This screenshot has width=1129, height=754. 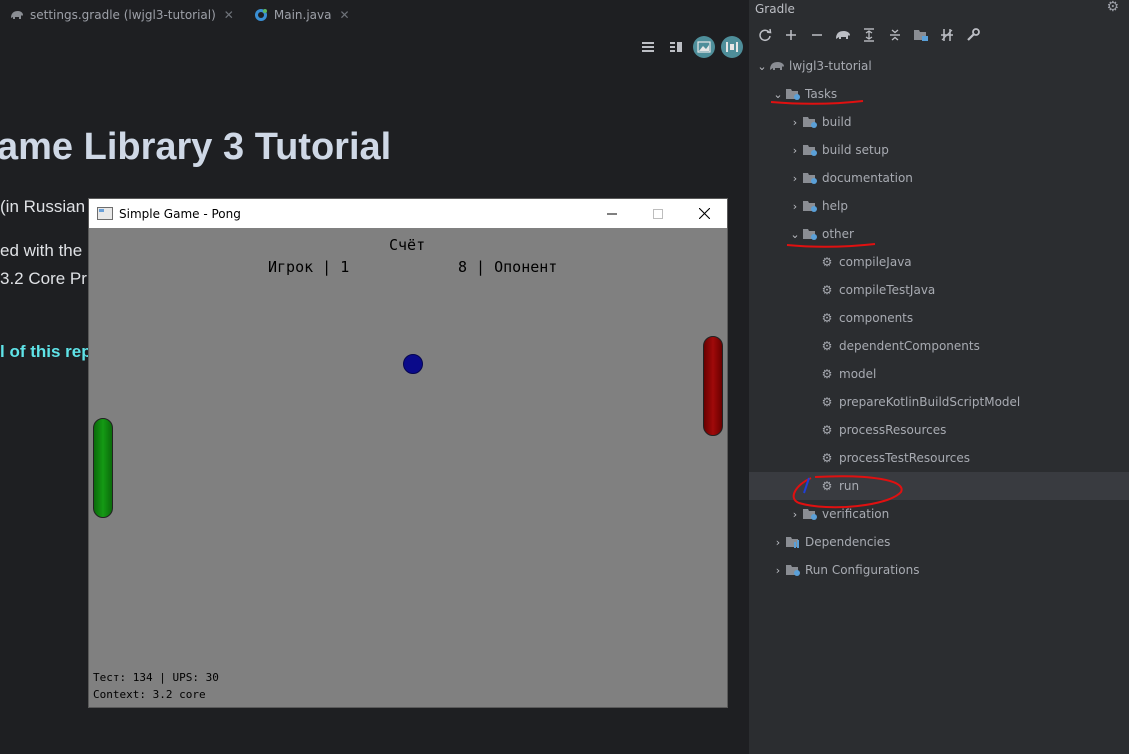 I want to click on tree-label: other, so click(x=838, y=234).